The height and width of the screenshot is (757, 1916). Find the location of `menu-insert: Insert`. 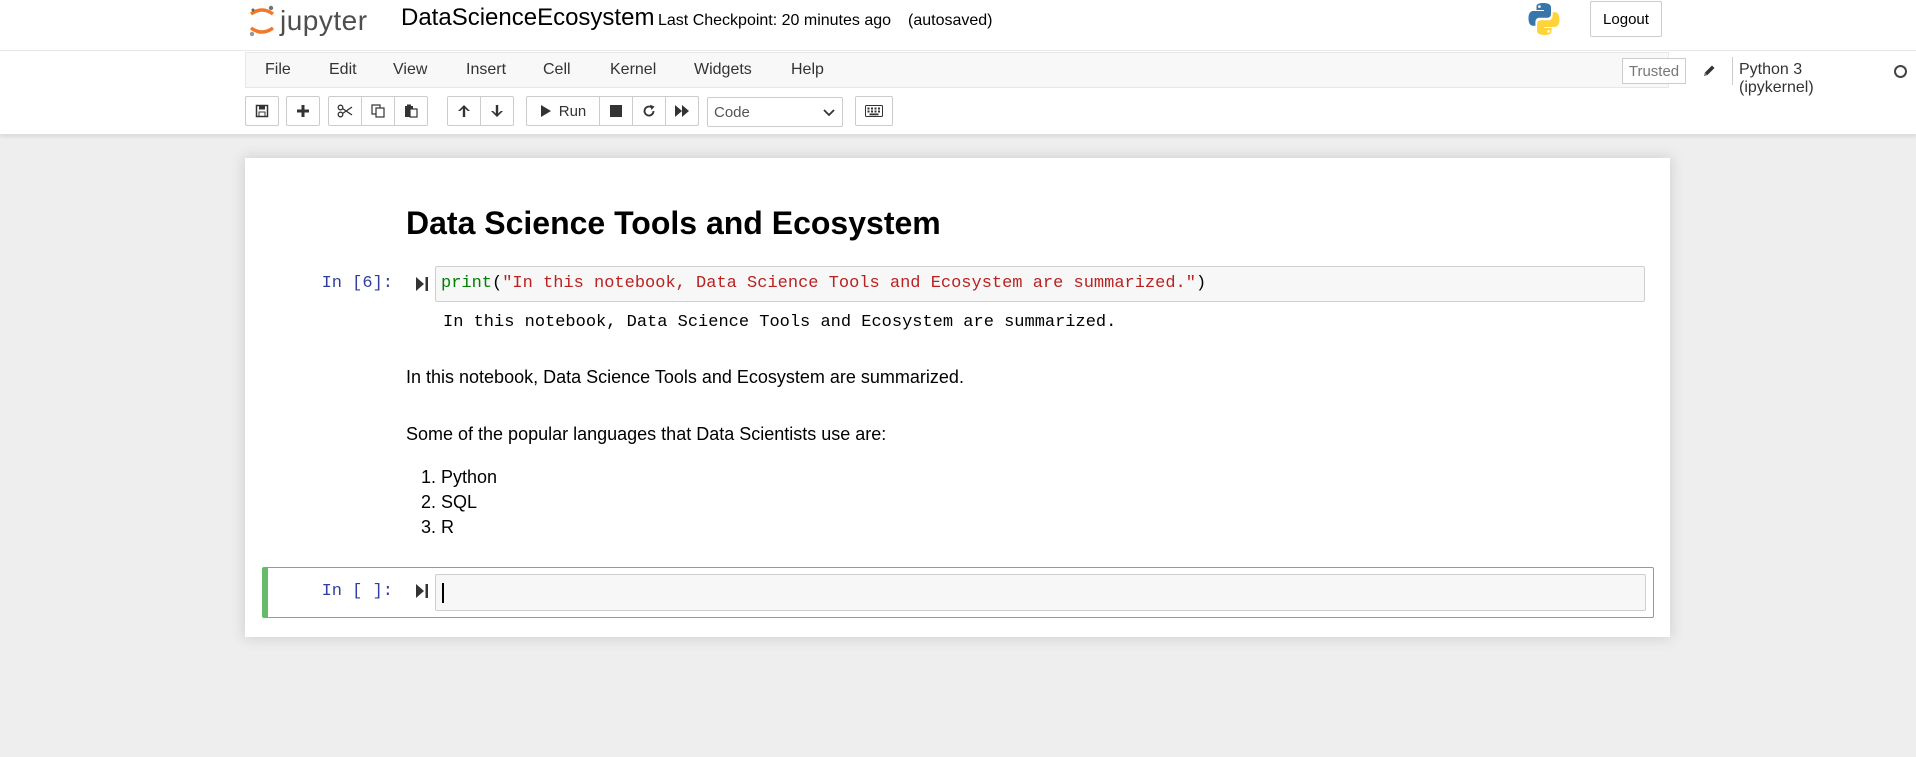

menu-insert: Insert is located at coordinates (486, 70).